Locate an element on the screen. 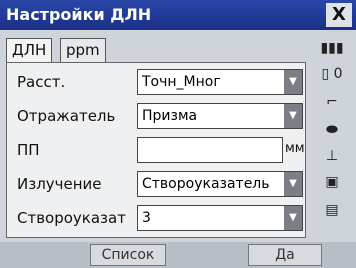 This screenshot has width=356, height=268. row-pp: ПП мм is located at coordinates (159, 151).